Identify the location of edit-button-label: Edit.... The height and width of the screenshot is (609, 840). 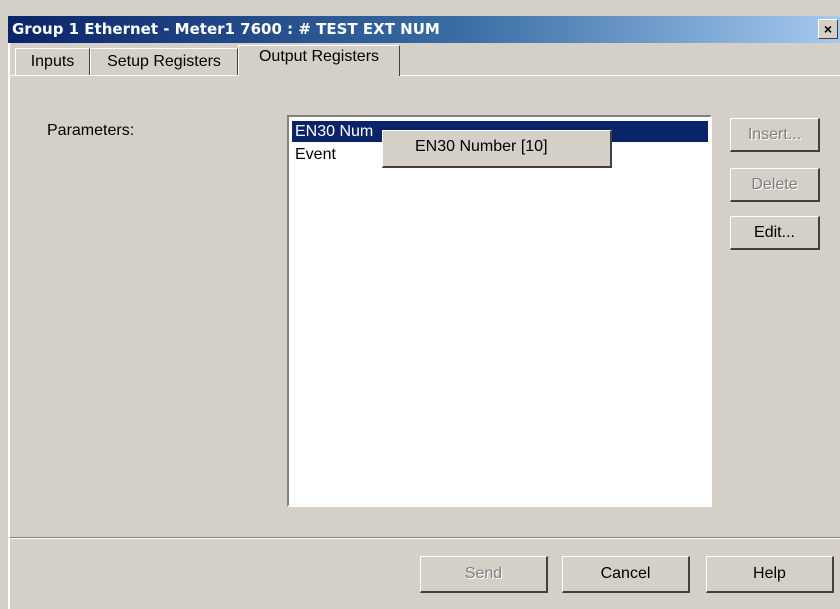
(774, 232).